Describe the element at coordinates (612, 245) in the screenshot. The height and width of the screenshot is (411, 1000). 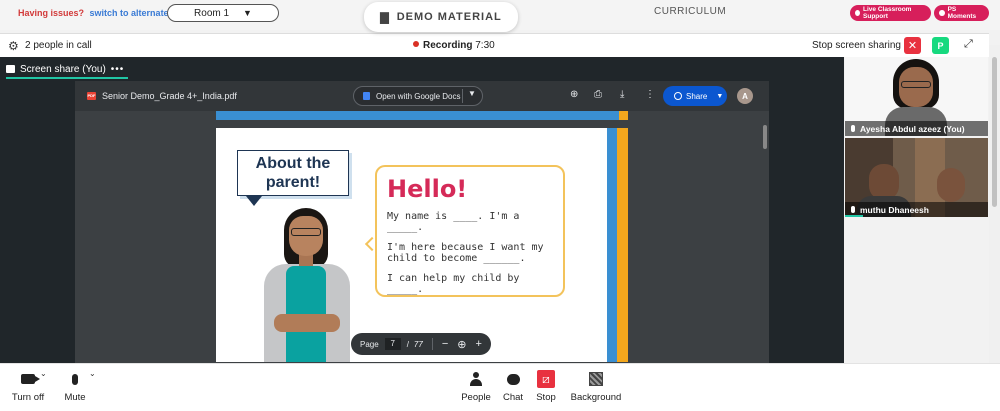
I see `page-blue-stripe` at that location.